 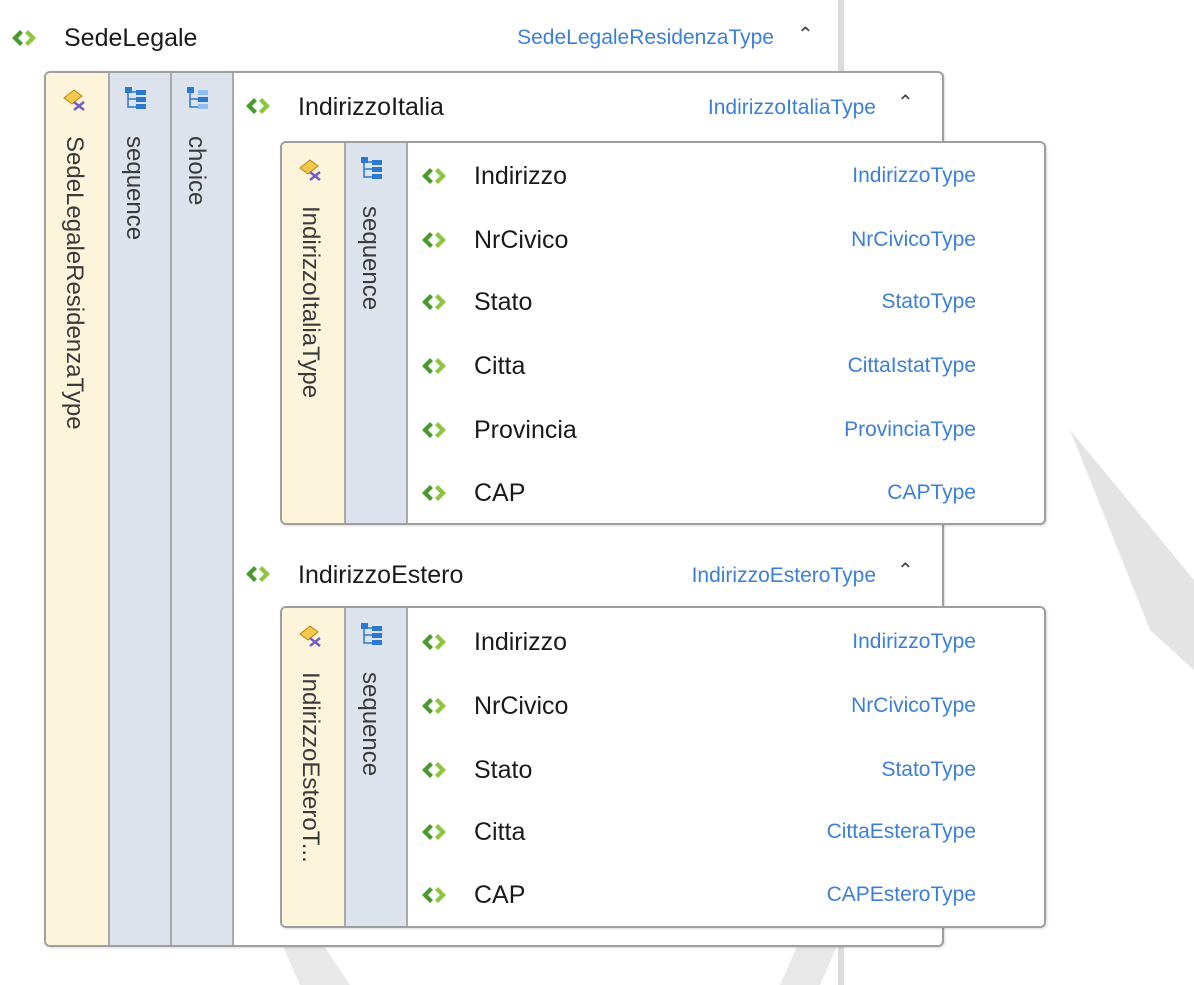 What do you see at coordinates (607, 38) in the screenshot?
I see `root-element-type: SedeLegaleResidenzaType` at bounding box center [607, 38].